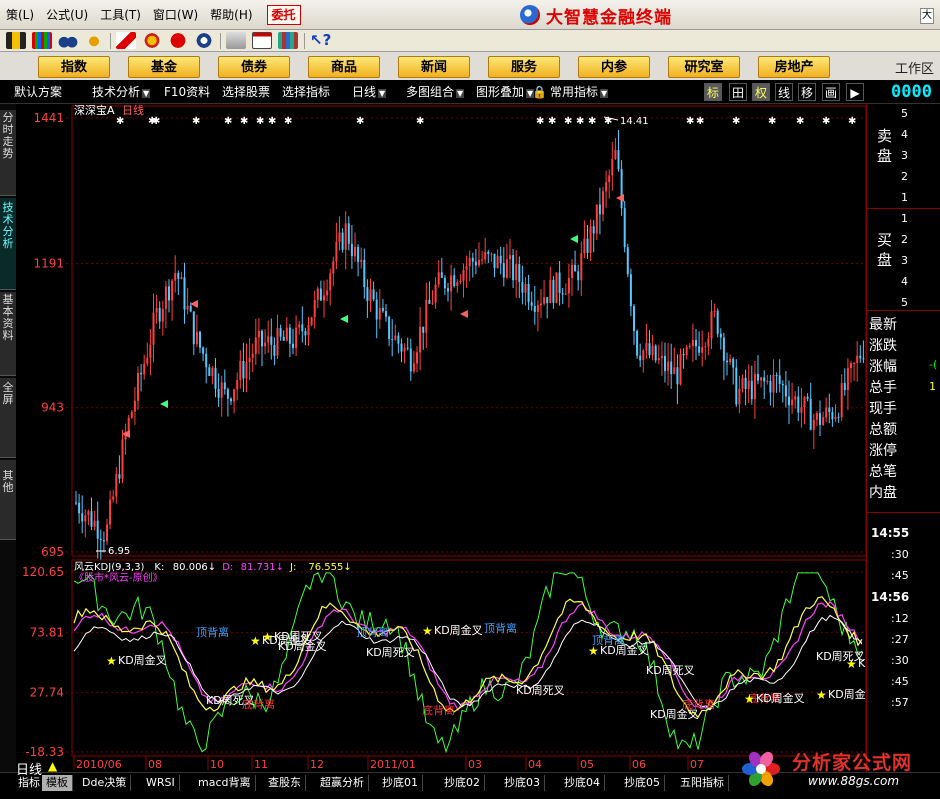  Describe the element at coordinates (16, 40) in the screenshot. I see `connect-icon` at that location.